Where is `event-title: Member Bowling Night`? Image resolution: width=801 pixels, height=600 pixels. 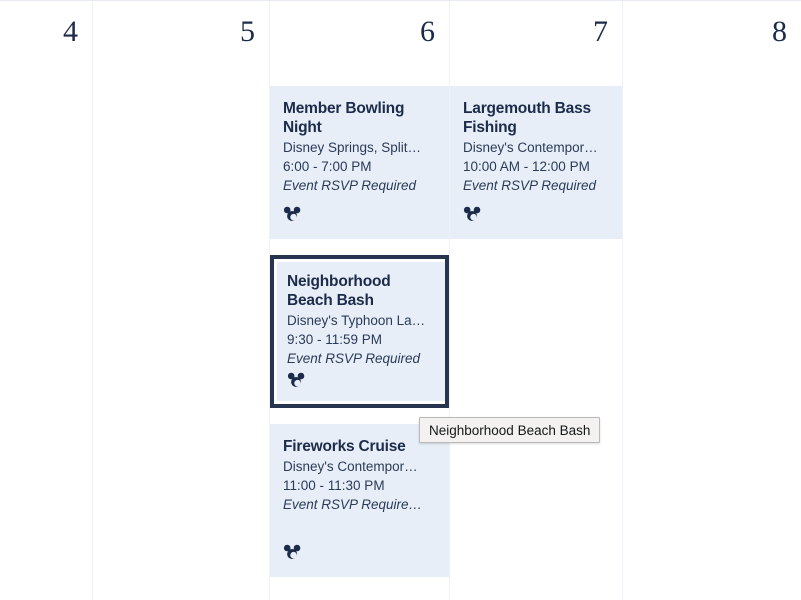 event-title: Member Bowling Night is located at coordinates (344, 118).